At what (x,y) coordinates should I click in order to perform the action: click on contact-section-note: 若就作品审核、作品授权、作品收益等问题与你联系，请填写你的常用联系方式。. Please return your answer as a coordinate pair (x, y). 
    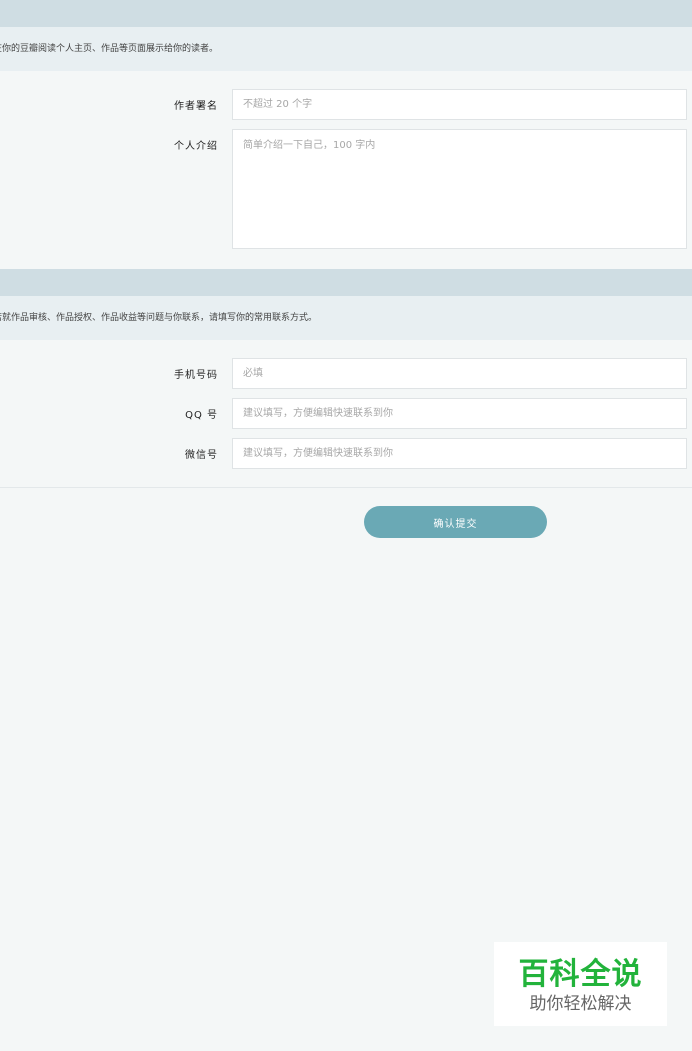
    Looking at the image, I should click on (346, 318).